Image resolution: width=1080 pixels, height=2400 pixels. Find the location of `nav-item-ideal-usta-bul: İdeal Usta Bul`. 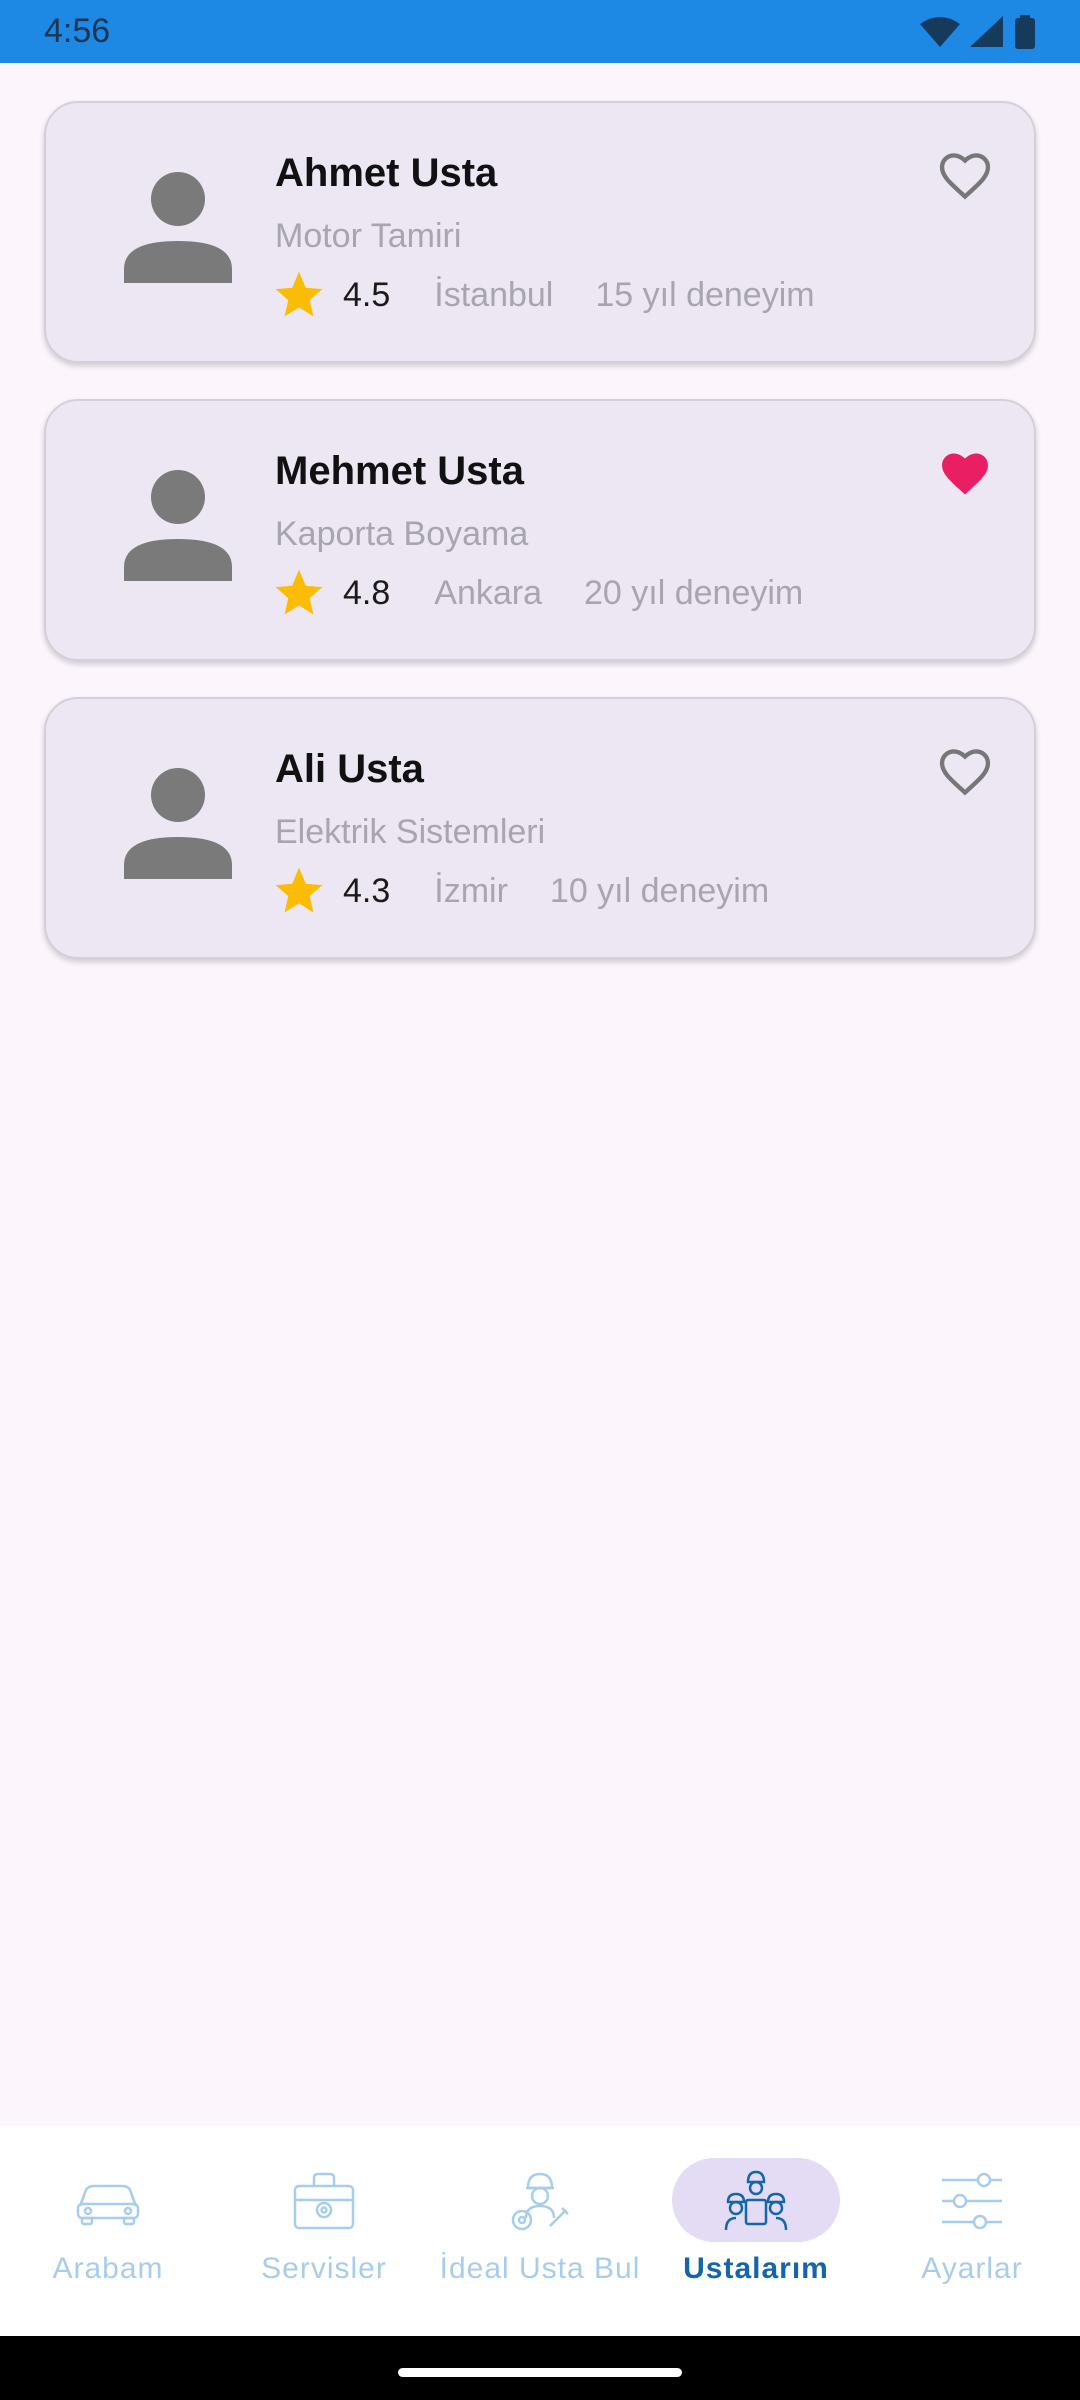

nav-item-ideal-usta-bul: İdeal Usta Bul is located at coordinates (540, 2231).